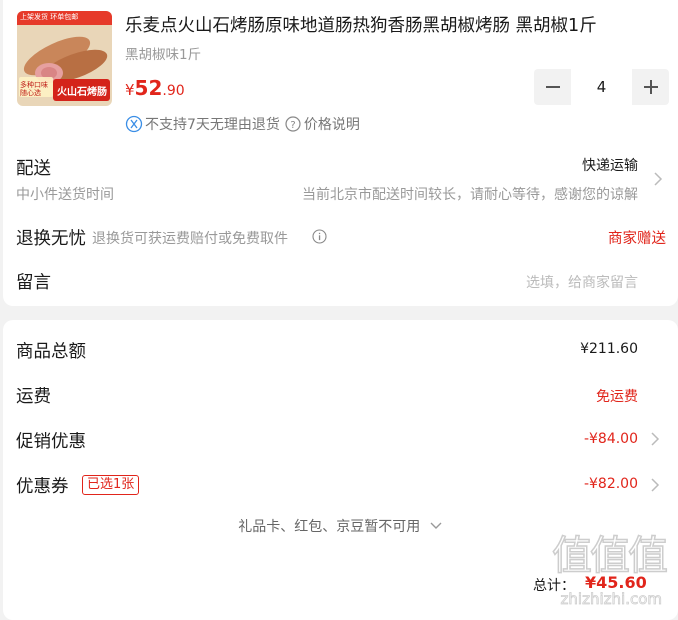 This screenshot has height=620, width=678. What do you see at coordinates (212, 125) in the screenshot?
I see `return-notice-text: 不支持7天无理由退货` at bounding box center [212, 125].